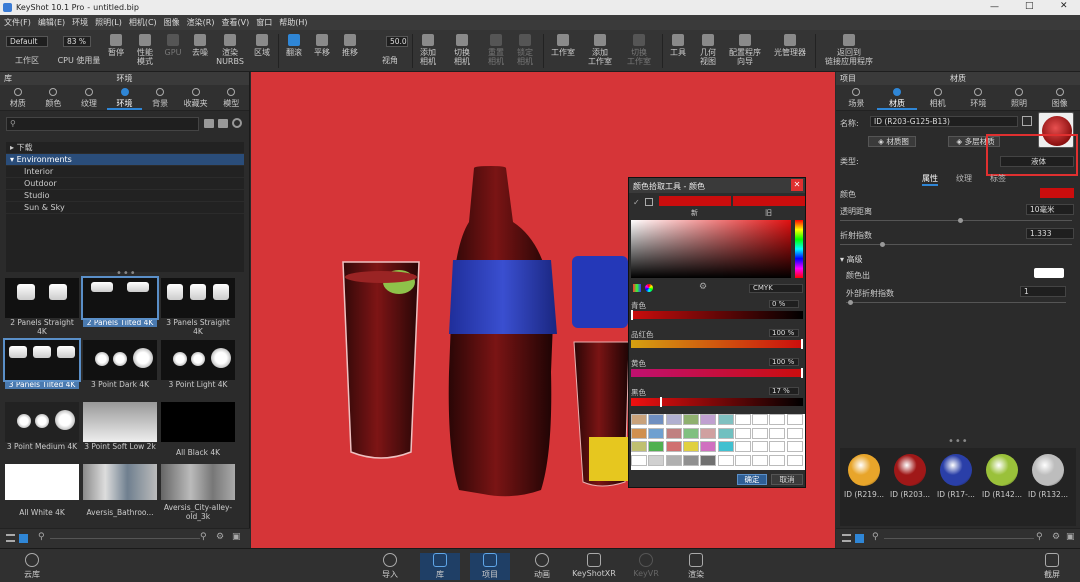 The image size is (1080, 582). I want to click on folder-add-icon, so click(209, 123).